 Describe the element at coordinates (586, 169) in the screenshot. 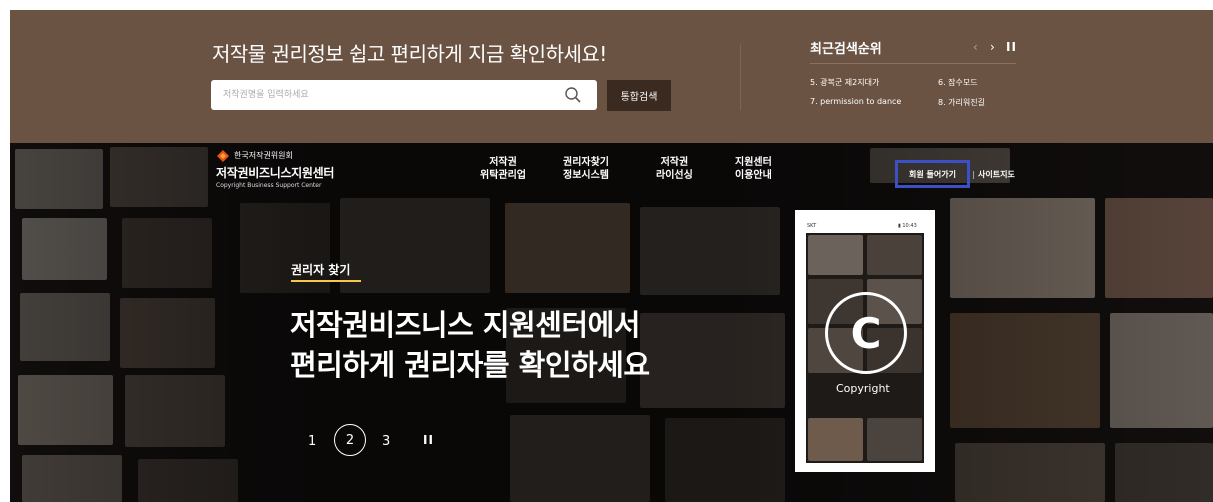

I see `nav-item-rights-holder-search: 권리자찾기 정보시스템` at that location.